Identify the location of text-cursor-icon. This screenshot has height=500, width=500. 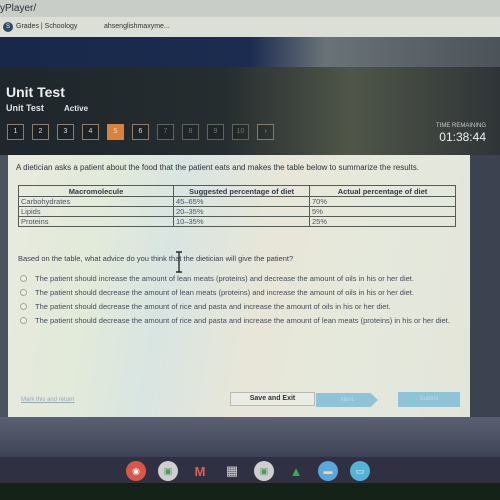
(179, 262).